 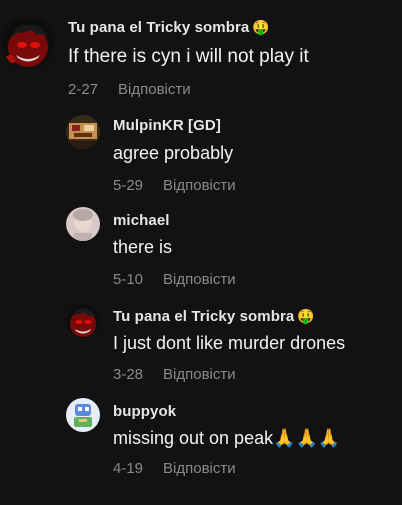 I want to click on comment-date: 5-29, so click(x=128, y=185).